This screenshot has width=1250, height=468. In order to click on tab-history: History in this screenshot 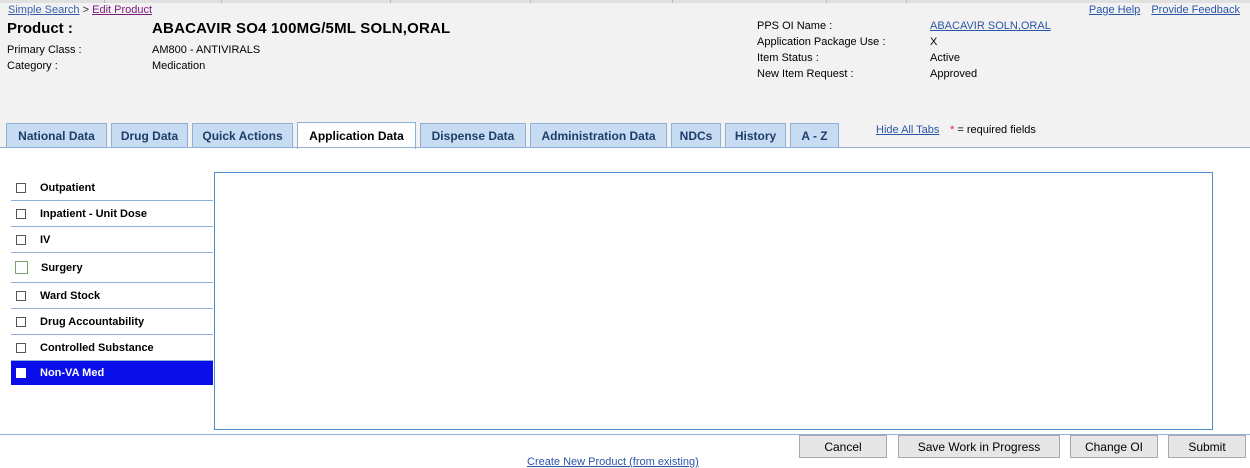, I will do `click(755, 135)`.